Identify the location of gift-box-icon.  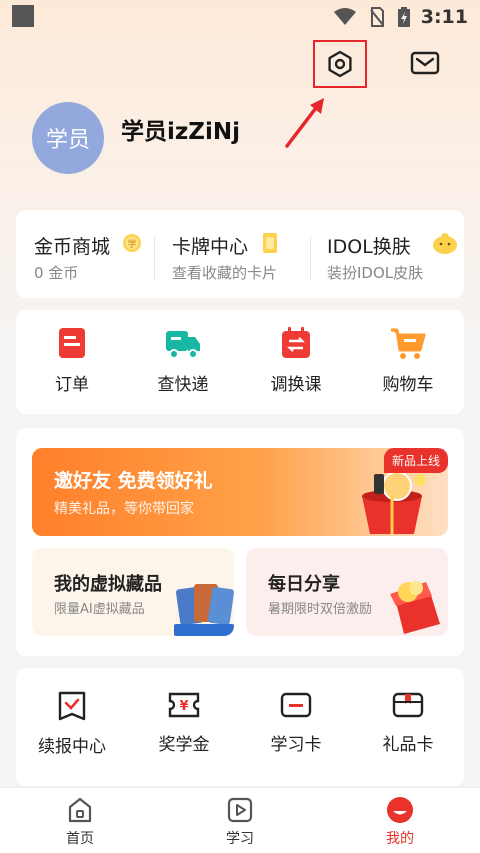
(415, 607).